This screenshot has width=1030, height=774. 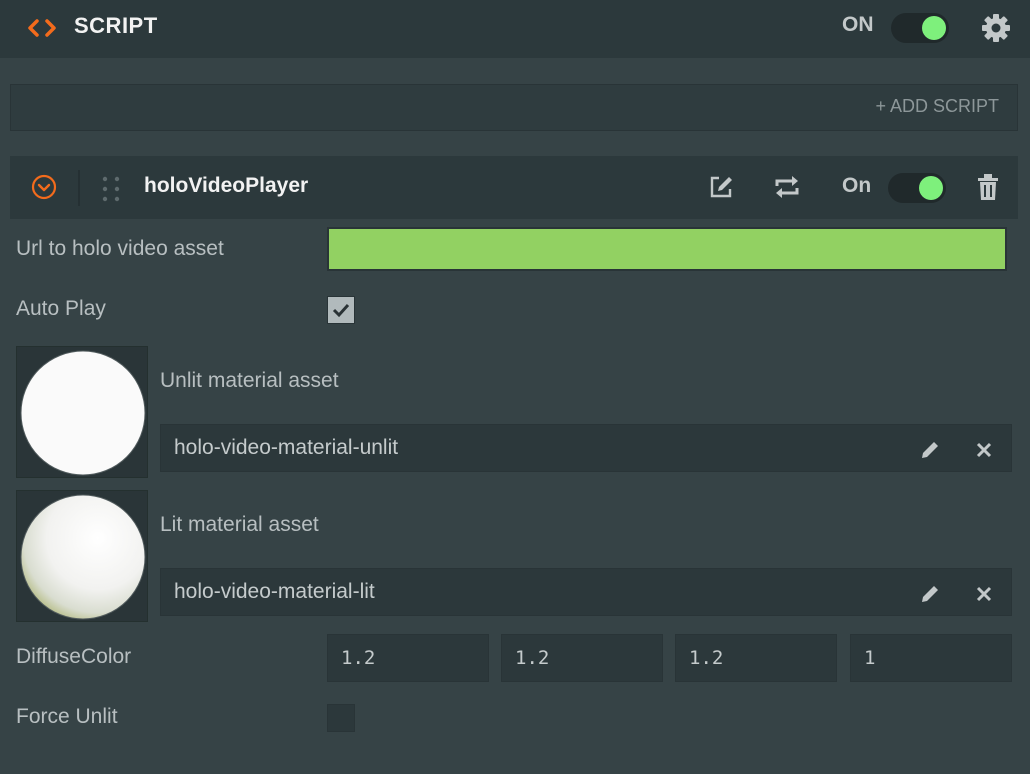 What do you see at coordinates (514, 187) in the screenshot?
I see `script-component-header: holoVideoPlayer On` at bounding box center [514, 187].